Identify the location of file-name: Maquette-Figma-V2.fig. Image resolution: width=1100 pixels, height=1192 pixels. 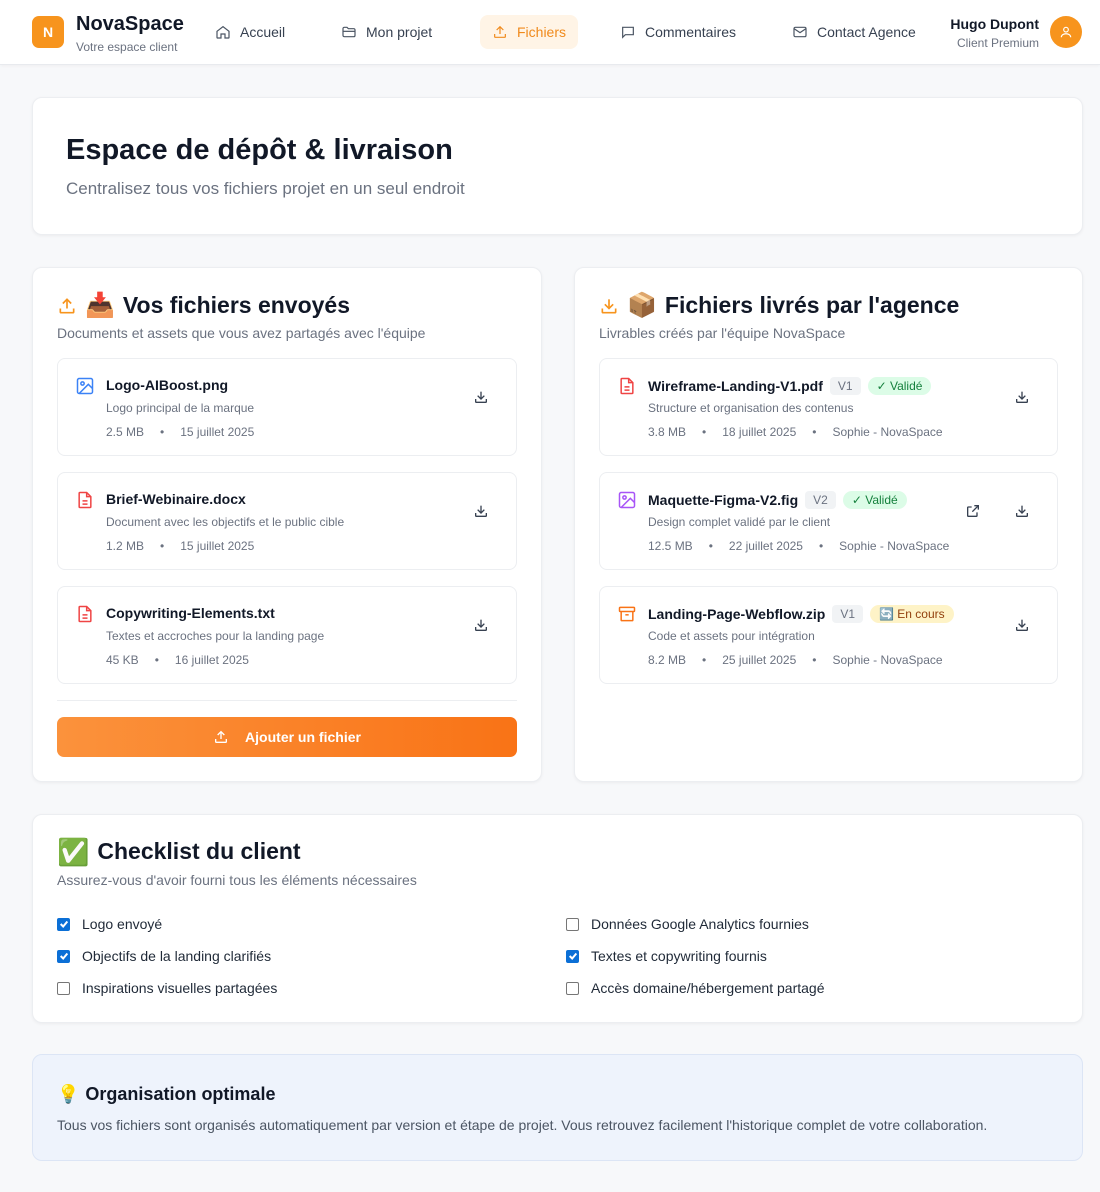
(723, 500).